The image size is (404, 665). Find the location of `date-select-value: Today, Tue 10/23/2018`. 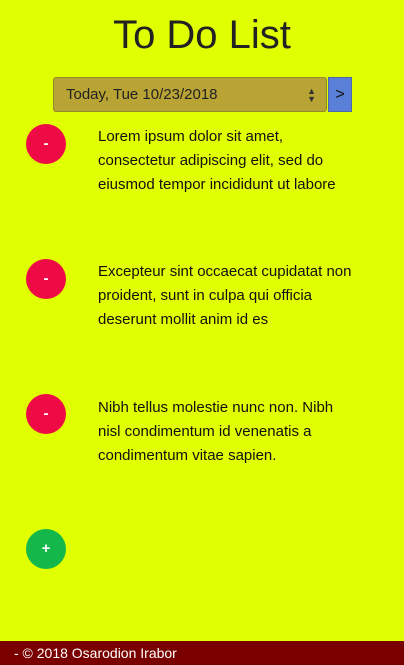

date-select-value: Today, Tue 10/23/2018 is located at coordinates (142, 94).